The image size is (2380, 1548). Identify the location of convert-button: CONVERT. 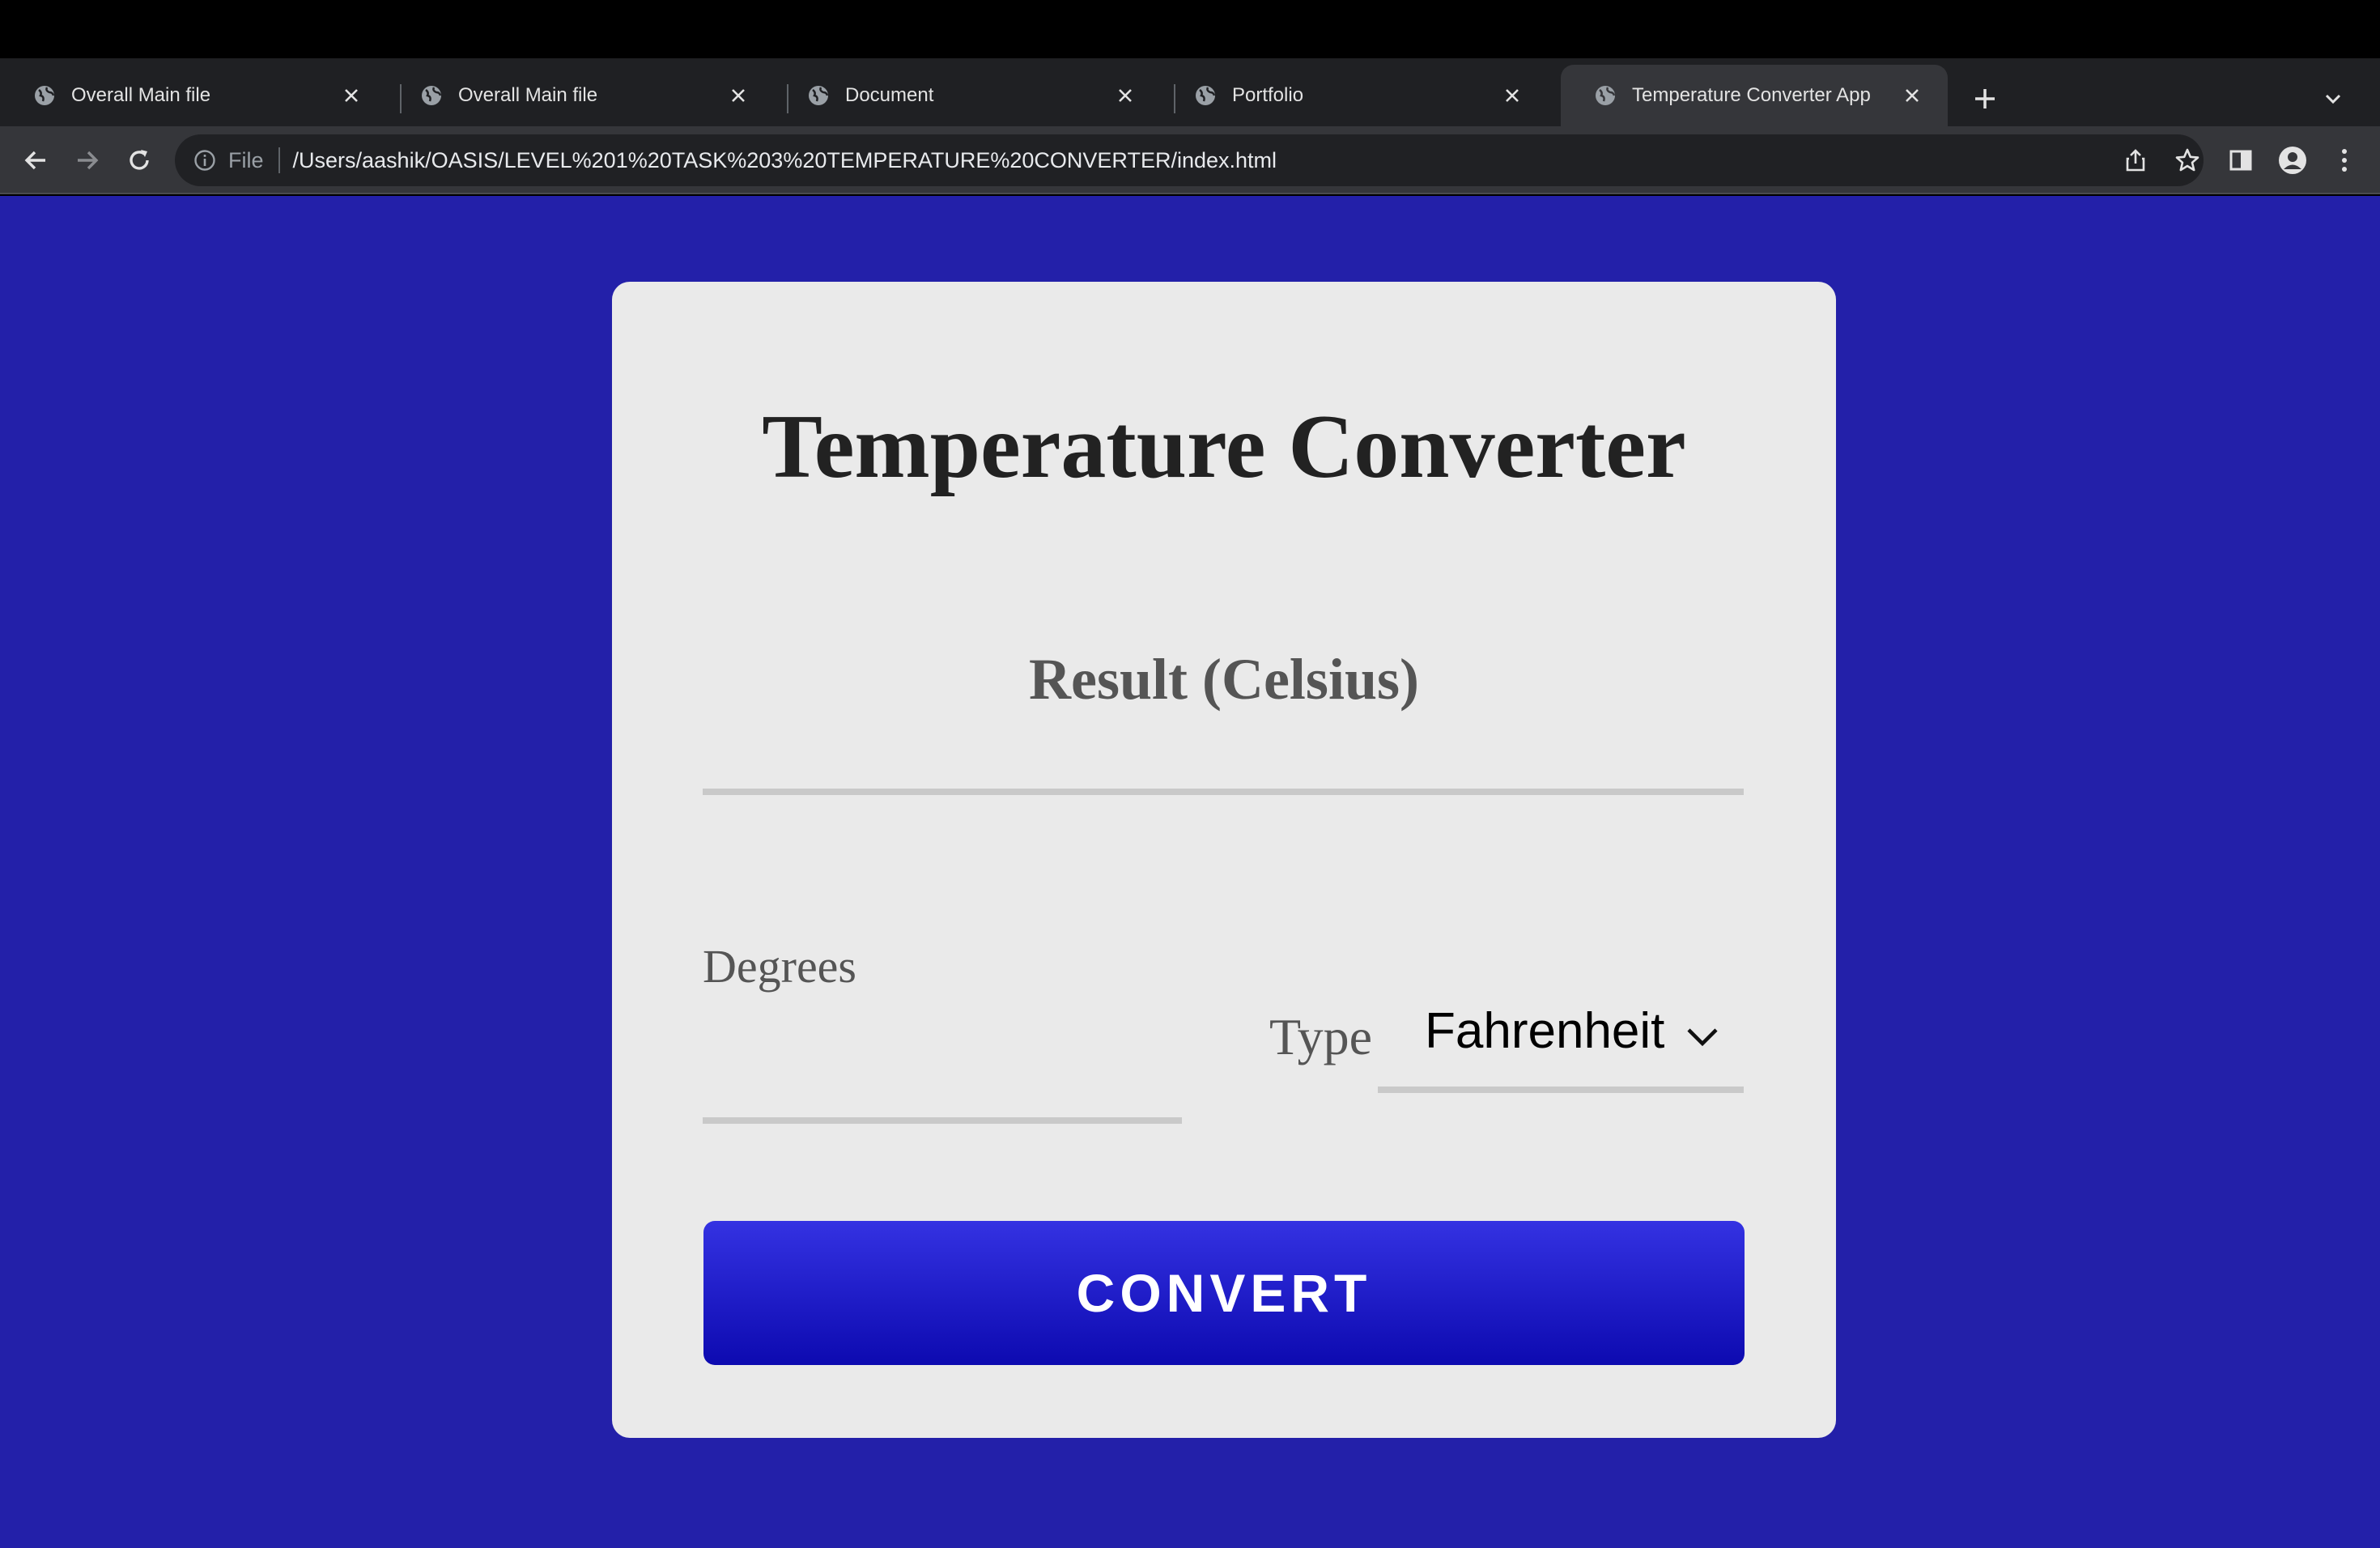
(1224, 1293).